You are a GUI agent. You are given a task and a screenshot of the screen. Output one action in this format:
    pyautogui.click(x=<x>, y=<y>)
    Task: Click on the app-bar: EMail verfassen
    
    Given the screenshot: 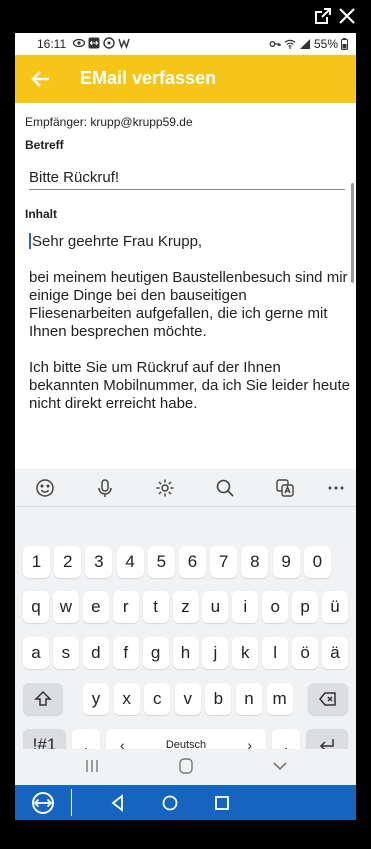 What is the action you would take?
    pyautogui.click(x=185, y=79)
    